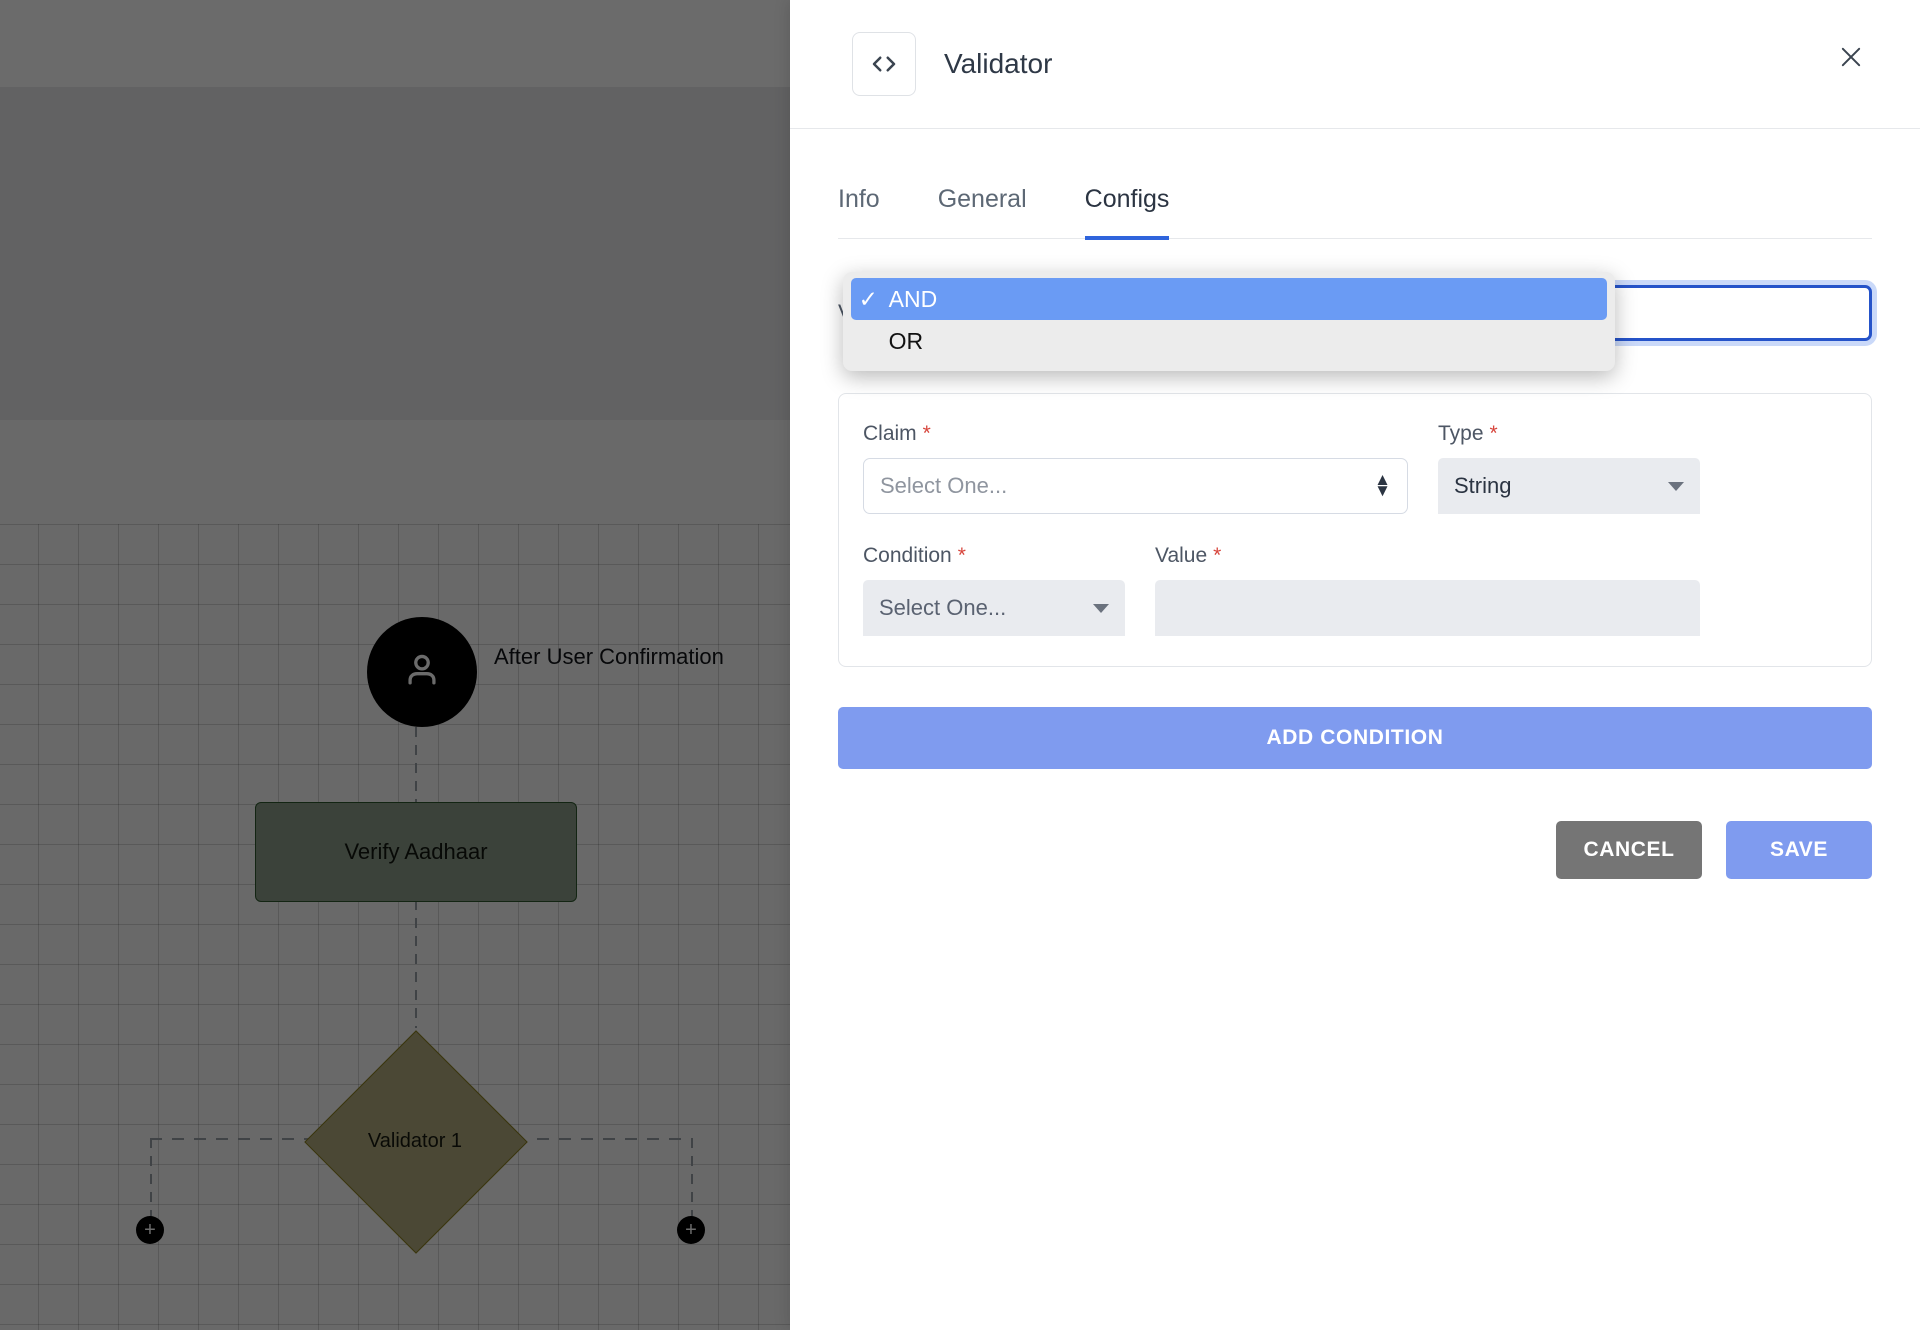 Image resolution: width=1920 pixels, height=1330 pixels. What do you see at coordinates (998, 63) in the screenshot?
I see `page-title: Validator` at bounding box center [998, 63].